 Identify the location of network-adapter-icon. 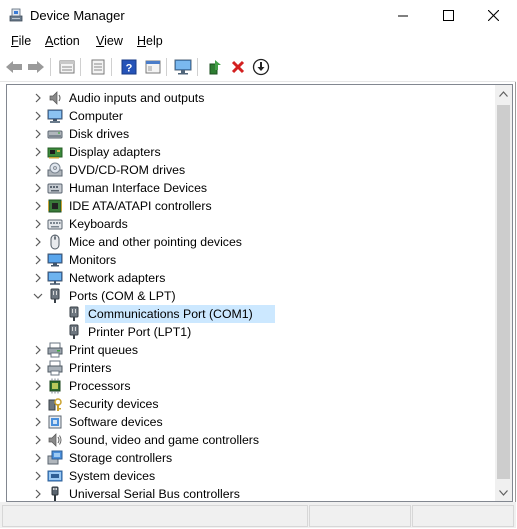
(55, 278).